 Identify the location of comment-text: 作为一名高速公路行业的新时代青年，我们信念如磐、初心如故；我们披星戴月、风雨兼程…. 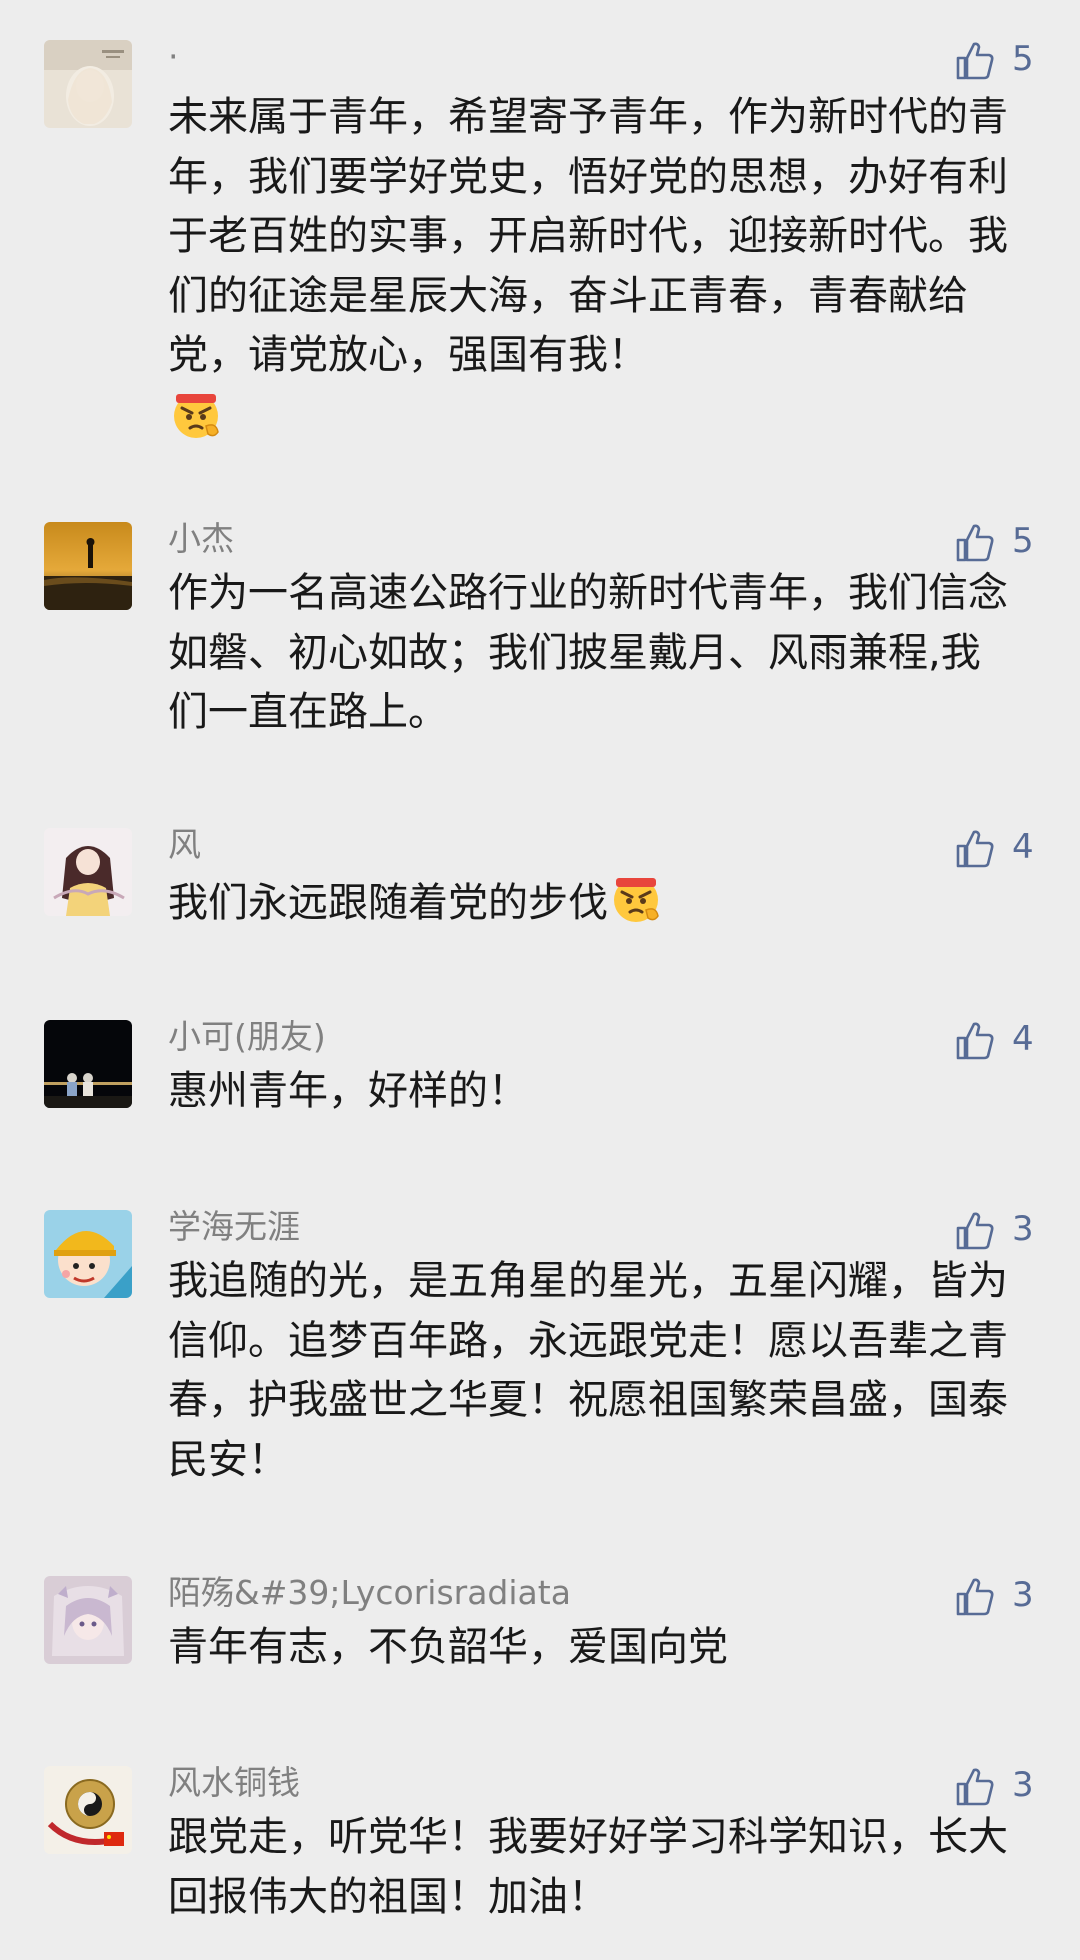
(588, 652).